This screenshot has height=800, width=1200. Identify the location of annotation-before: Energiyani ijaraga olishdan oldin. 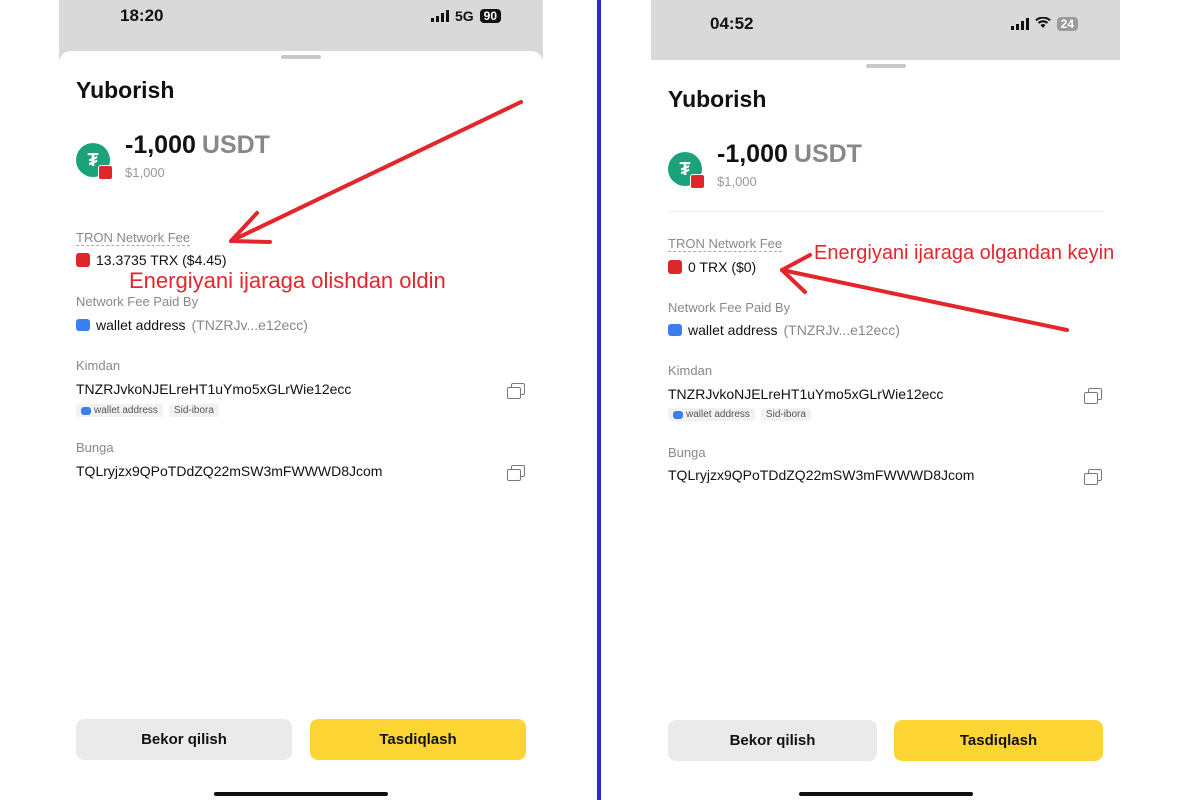
(287, 280).